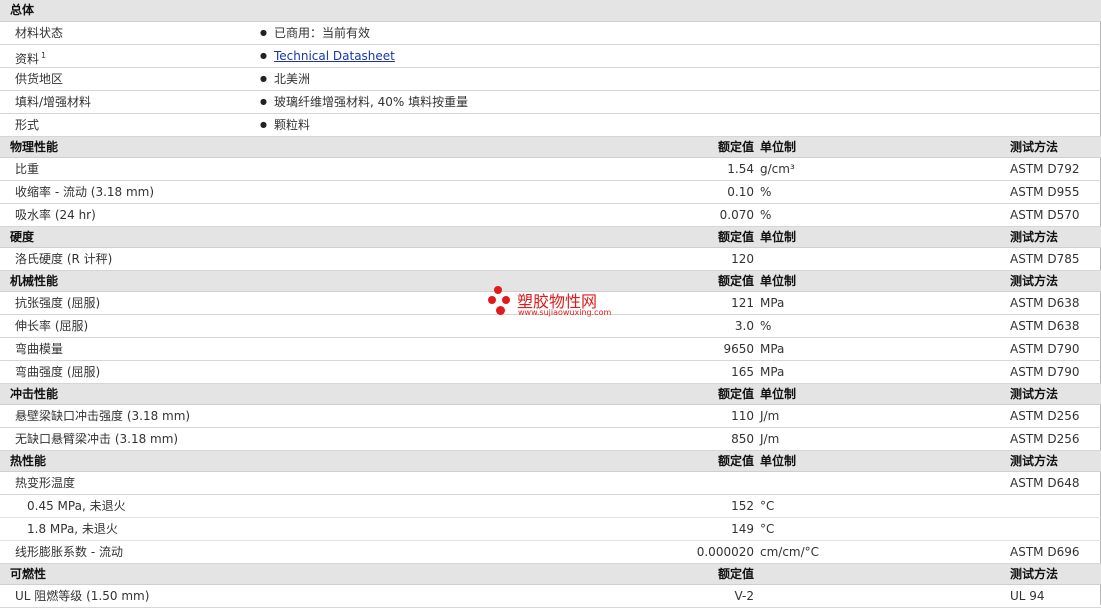  What do you see at coordinates (550, 416) in the screenshot?
I see `property-row: 悬壁梁缺口冲击强度 (3.18 mm) 110 J/m ASTM D256` at bounding box center [550, 416].